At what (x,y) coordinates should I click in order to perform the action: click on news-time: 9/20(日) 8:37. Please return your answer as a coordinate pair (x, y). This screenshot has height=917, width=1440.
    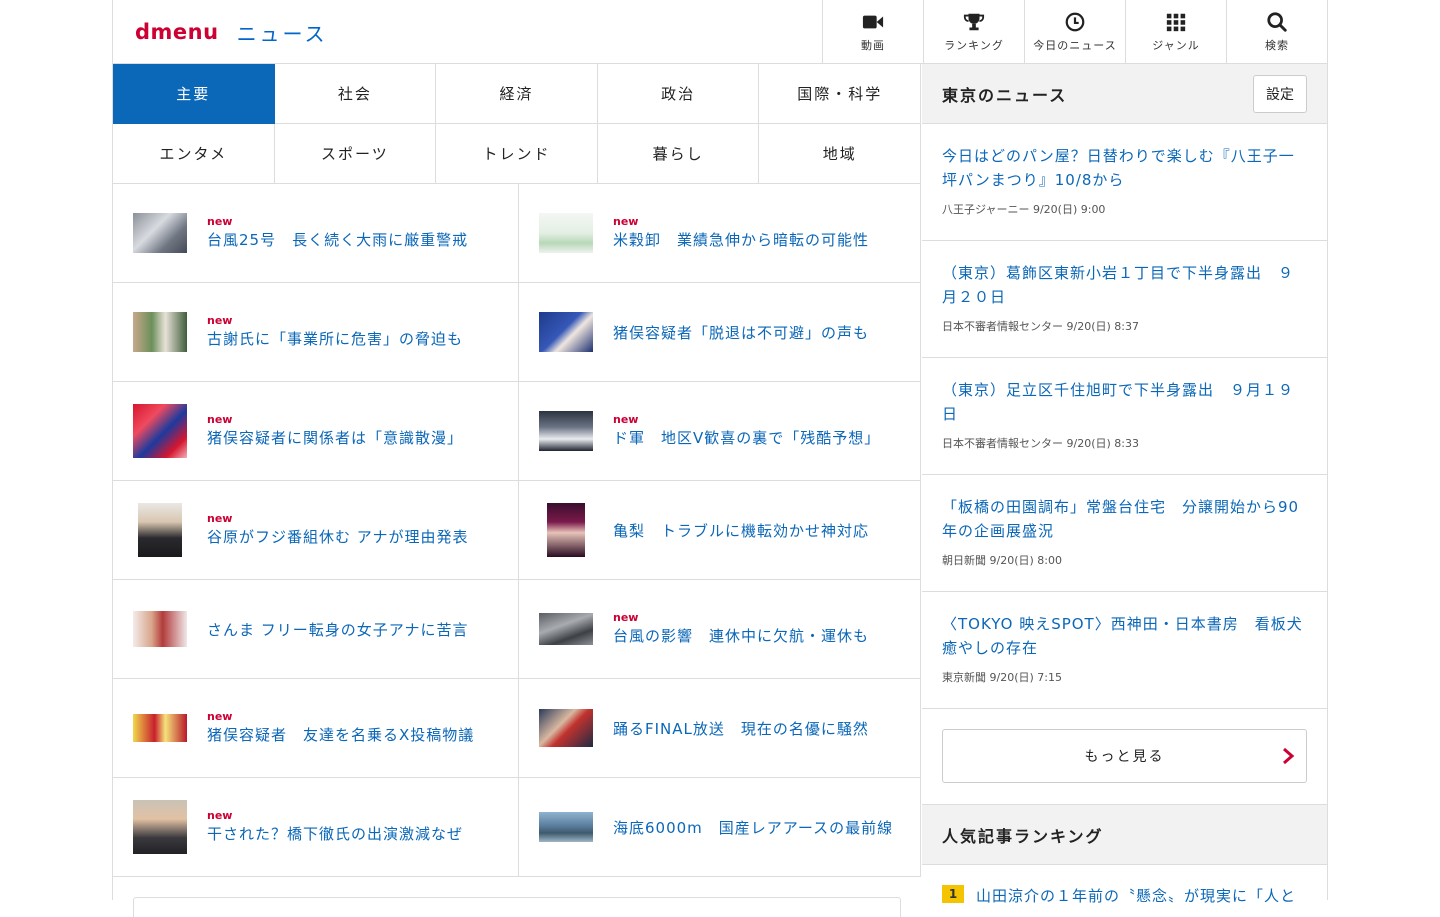
    Looking at the image, I should click on (1102, 326).